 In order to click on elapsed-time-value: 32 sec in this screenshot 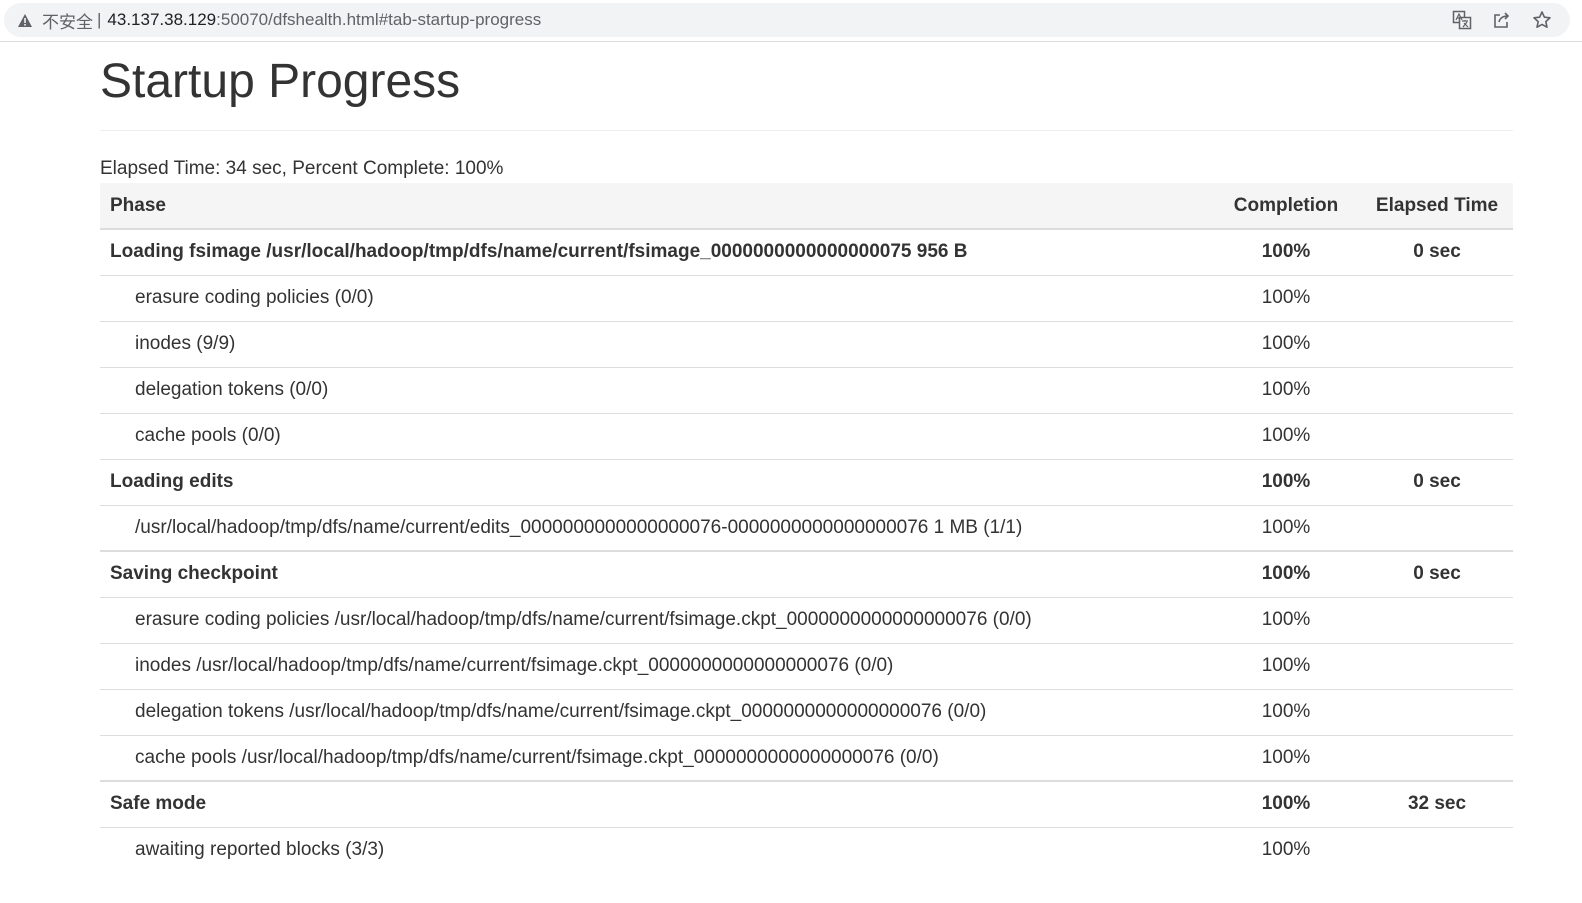, I will do `click(1437, 803)`.